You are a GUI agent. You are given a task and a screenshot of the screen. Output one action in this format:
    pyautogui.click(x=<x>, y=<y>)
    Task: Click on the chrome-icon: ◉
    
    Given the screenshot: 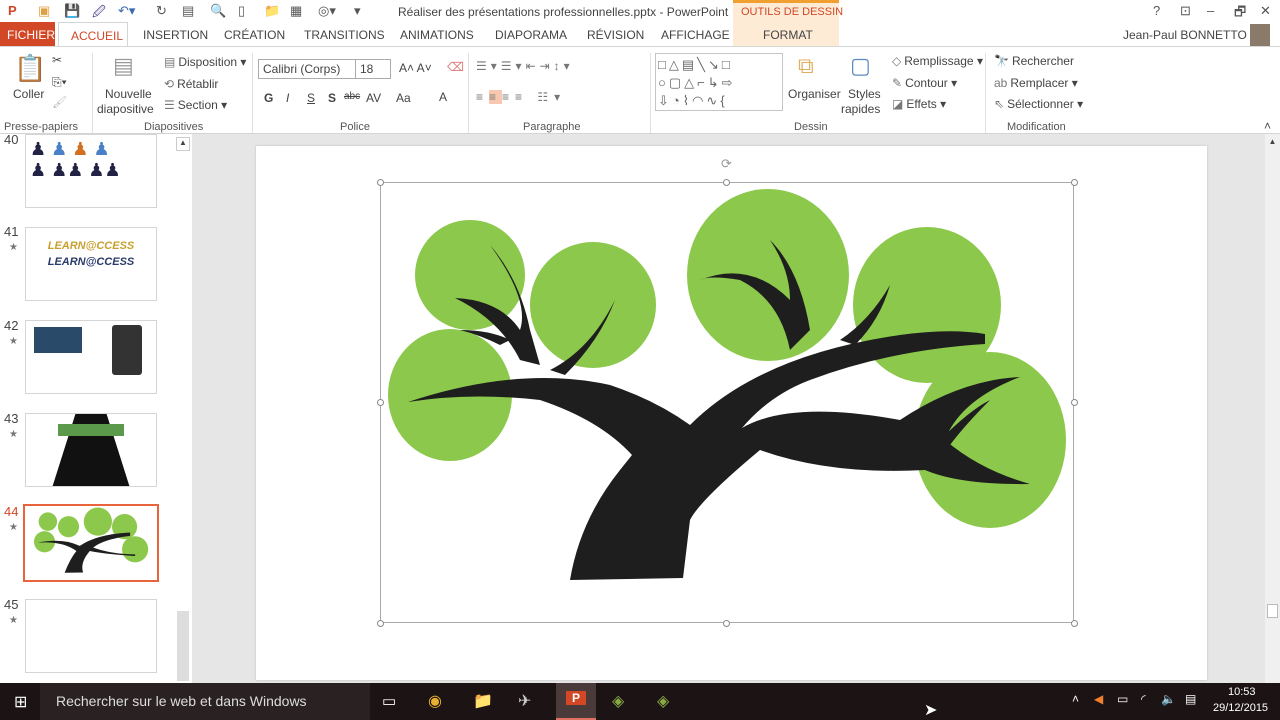 What is the action you would take?
    pyautogui.click(x=435, y=701)
    